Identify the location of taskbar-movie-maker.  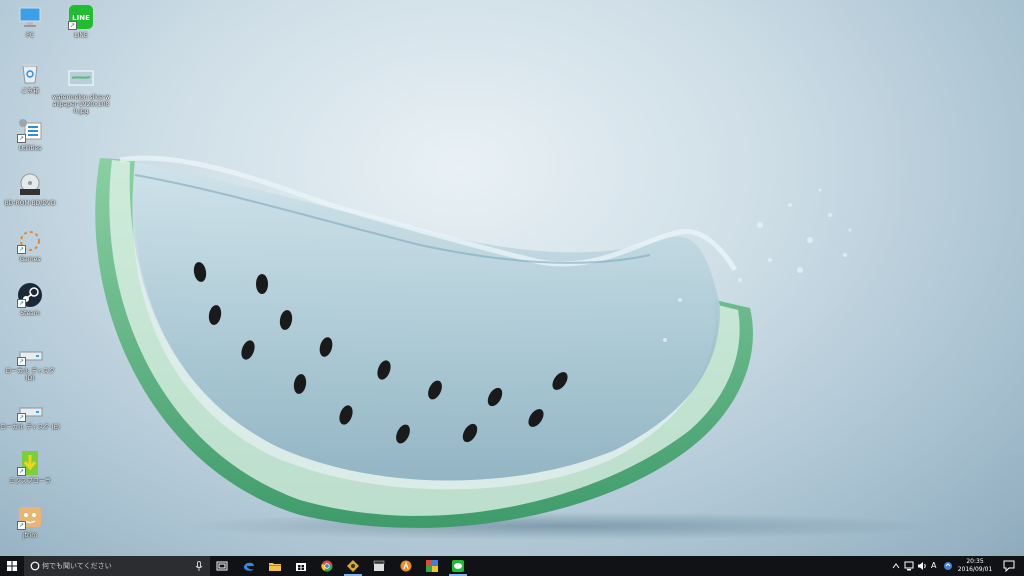
(379, 566).